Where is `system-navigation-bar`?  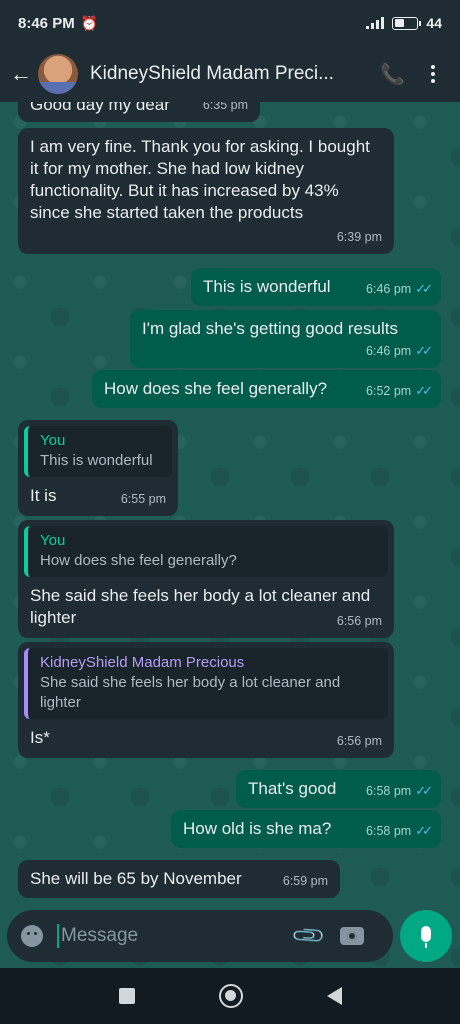
system-navigation-bar is located at coordinates (230, 996).